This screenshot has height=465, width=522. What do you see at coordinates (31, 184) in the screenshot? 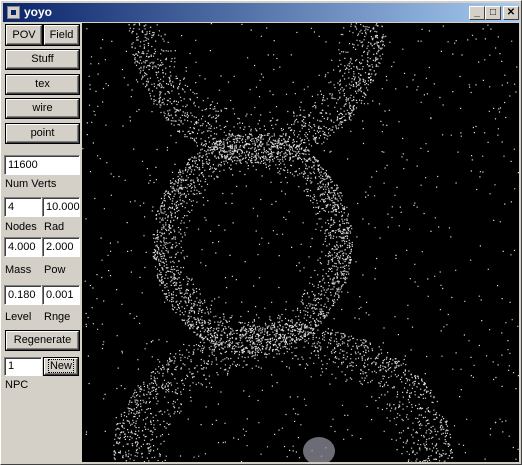
I see `num-verts-label: Num Verts` at bounding box center [31, 184].